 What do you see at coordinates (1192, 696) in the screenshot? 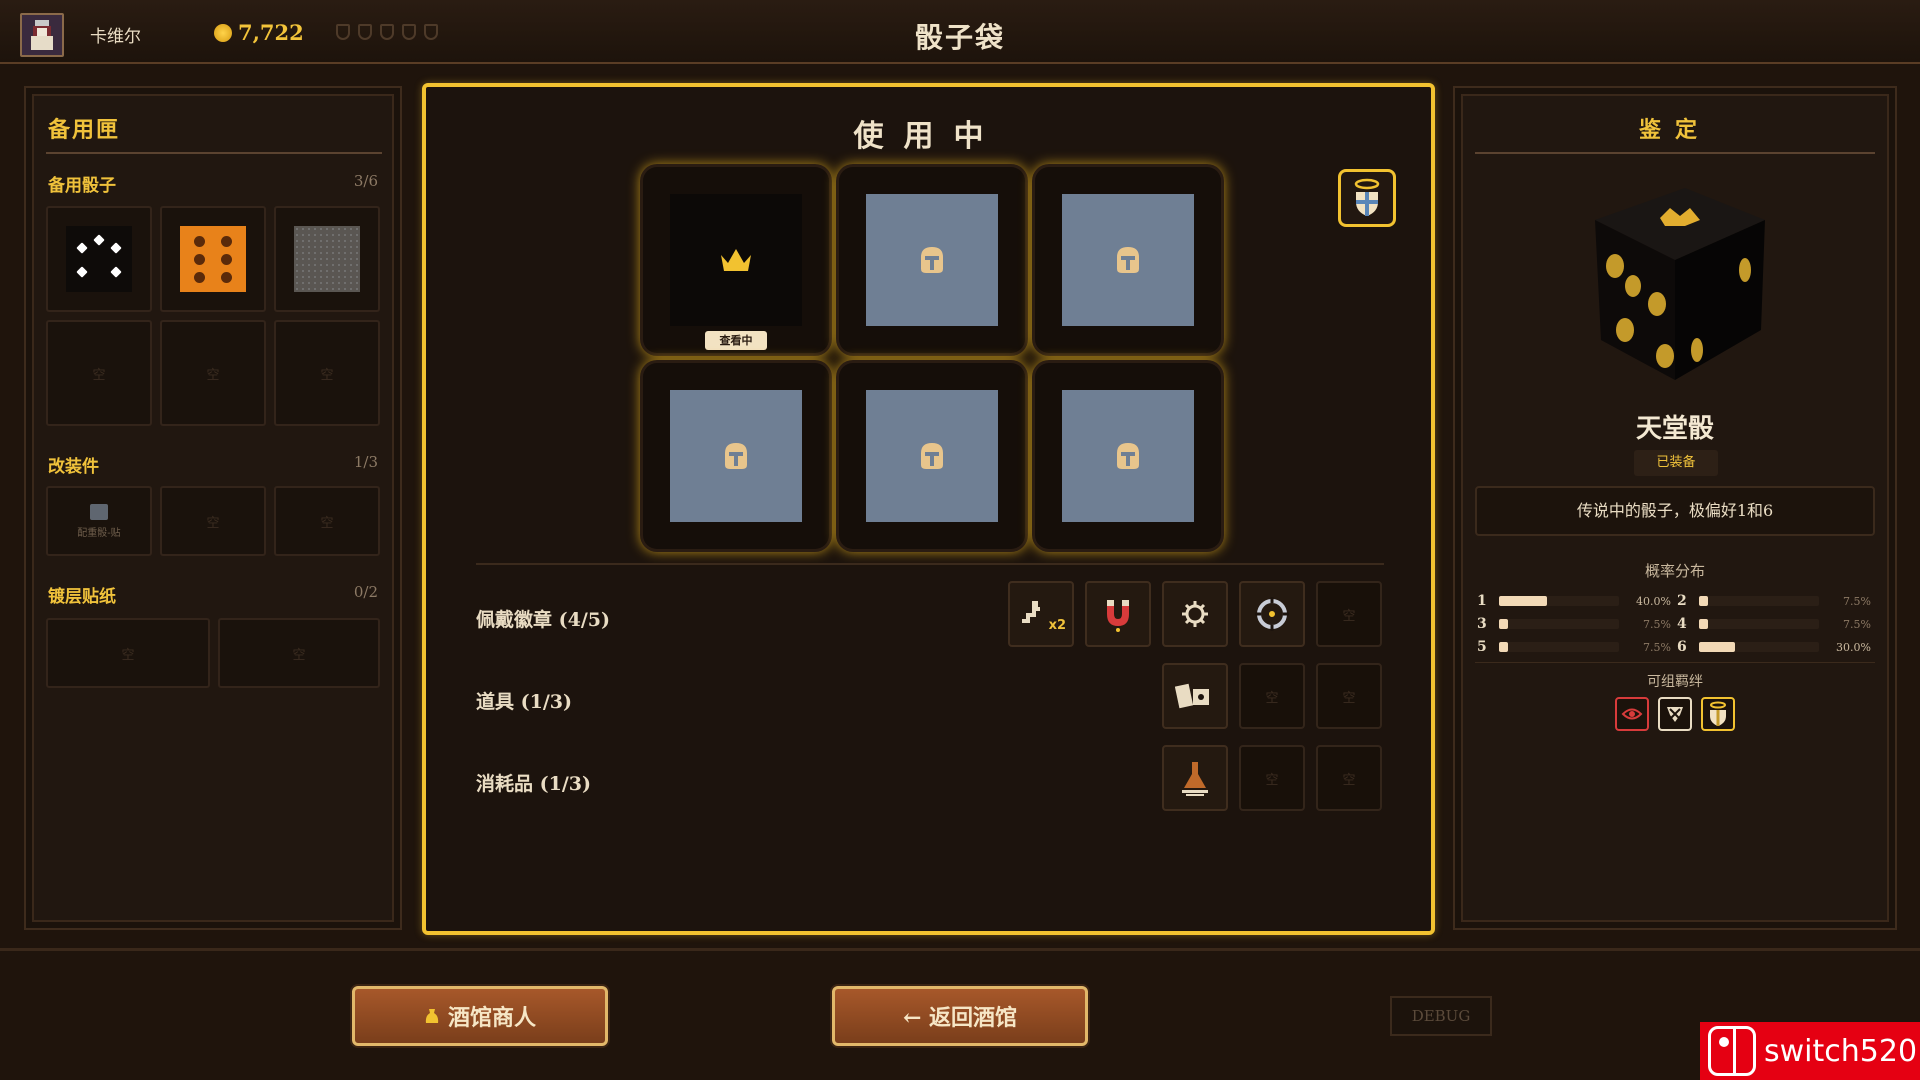
I see `card-die-icon` at bounding box center [1192, 696].